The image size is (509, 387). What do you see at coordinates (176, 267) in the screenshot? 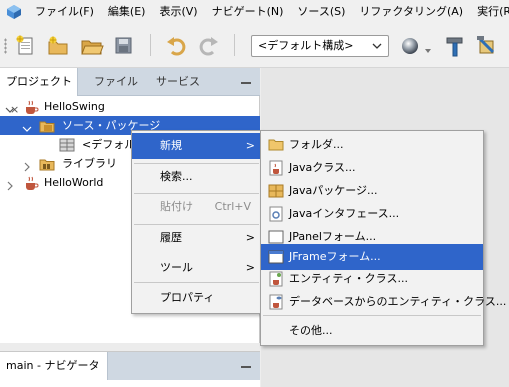
I see `menu-item-label: ツール` at bounding box center [176, 267].